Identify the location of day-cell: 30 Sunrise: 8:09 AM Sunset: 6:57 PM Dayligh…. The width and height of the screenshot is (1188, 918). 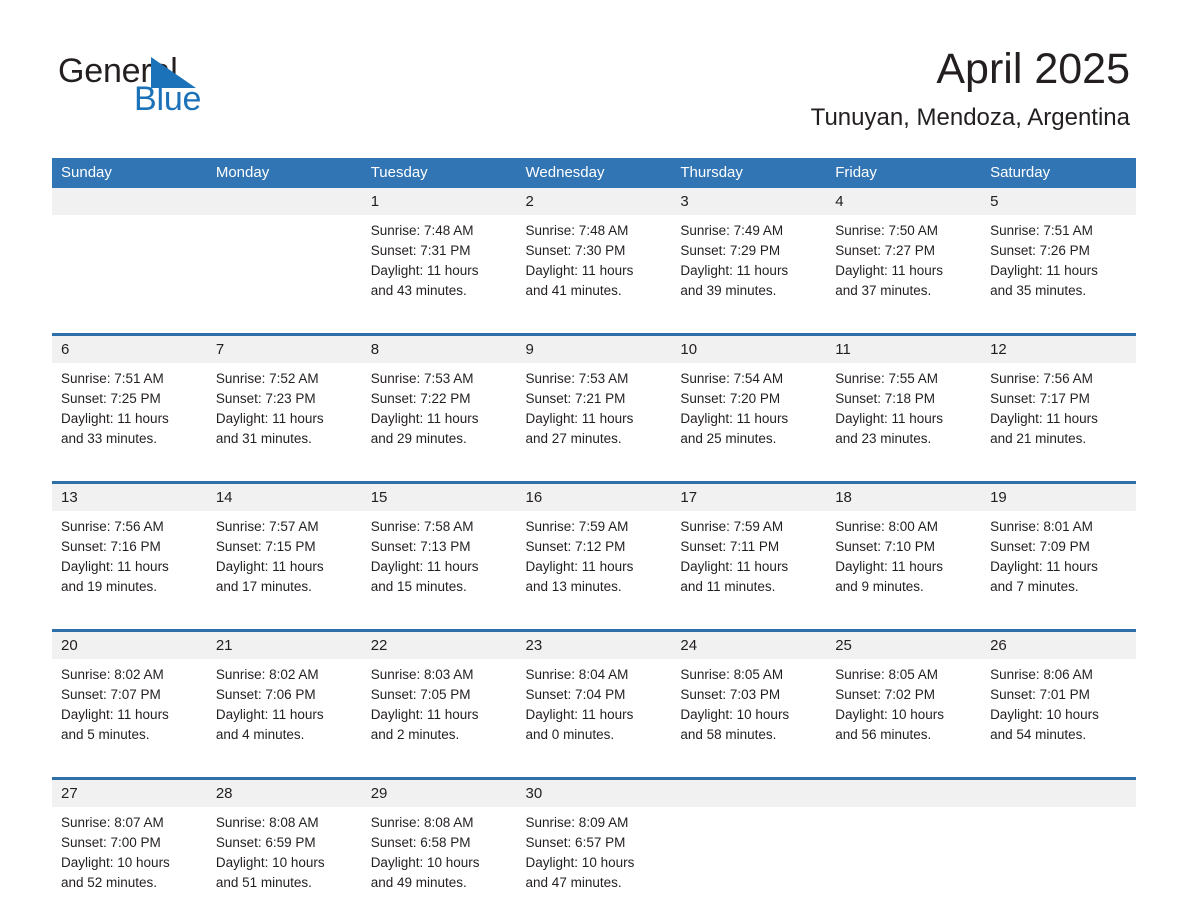
(594, 839).